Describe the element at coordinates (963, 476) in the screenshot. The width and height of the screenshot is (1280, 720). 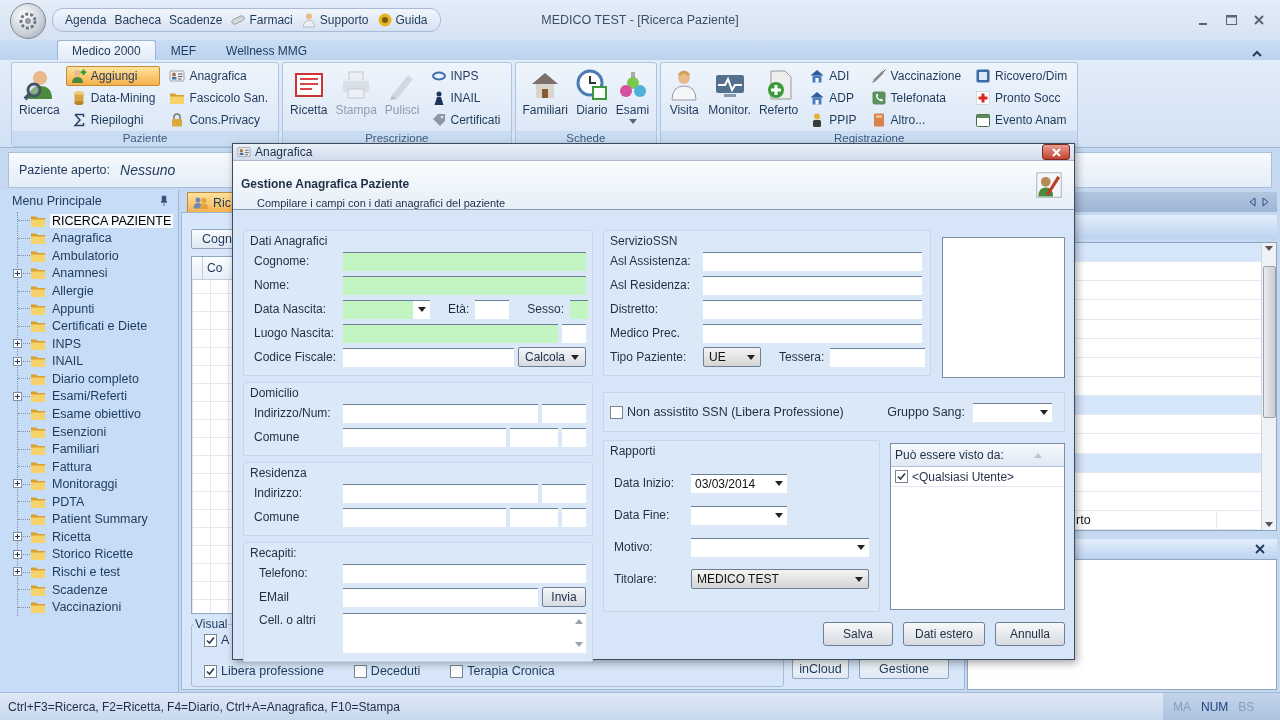
I see `list-item: <Qualsiasi Utente>` at that location.